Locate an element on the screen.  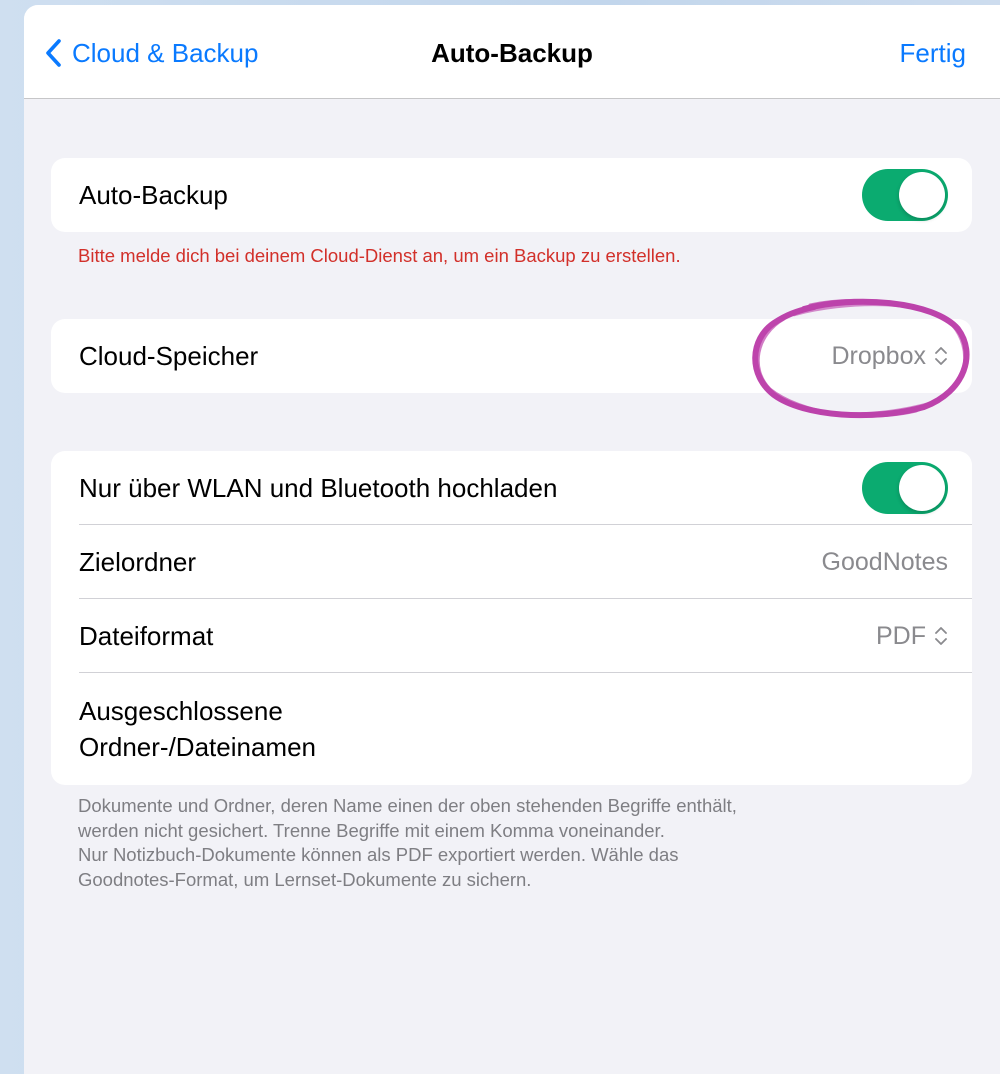
file-format-picker: PDF is located at coordinates (912, 636).